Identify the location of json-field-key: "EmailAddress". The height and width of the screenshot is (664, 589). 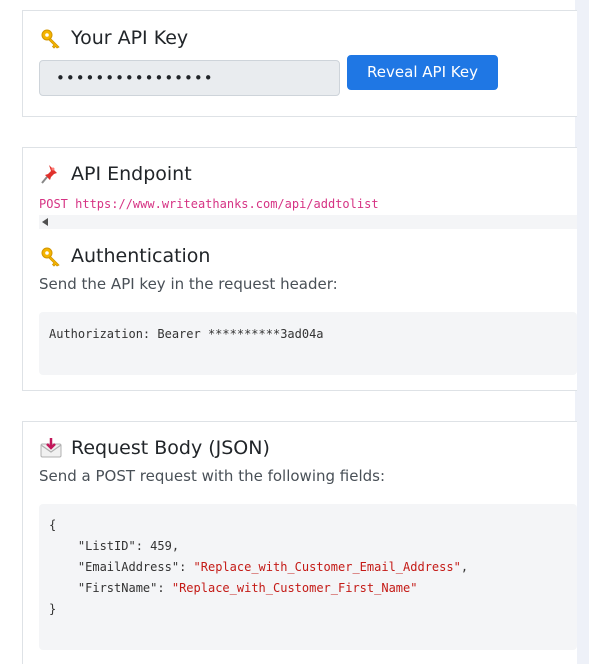
(128, 567).